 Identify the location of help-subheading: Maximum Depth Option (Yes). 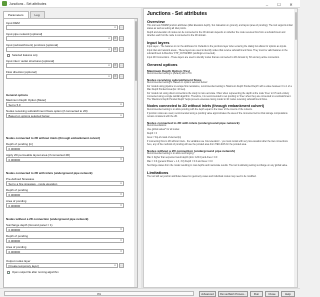
(168, 70).